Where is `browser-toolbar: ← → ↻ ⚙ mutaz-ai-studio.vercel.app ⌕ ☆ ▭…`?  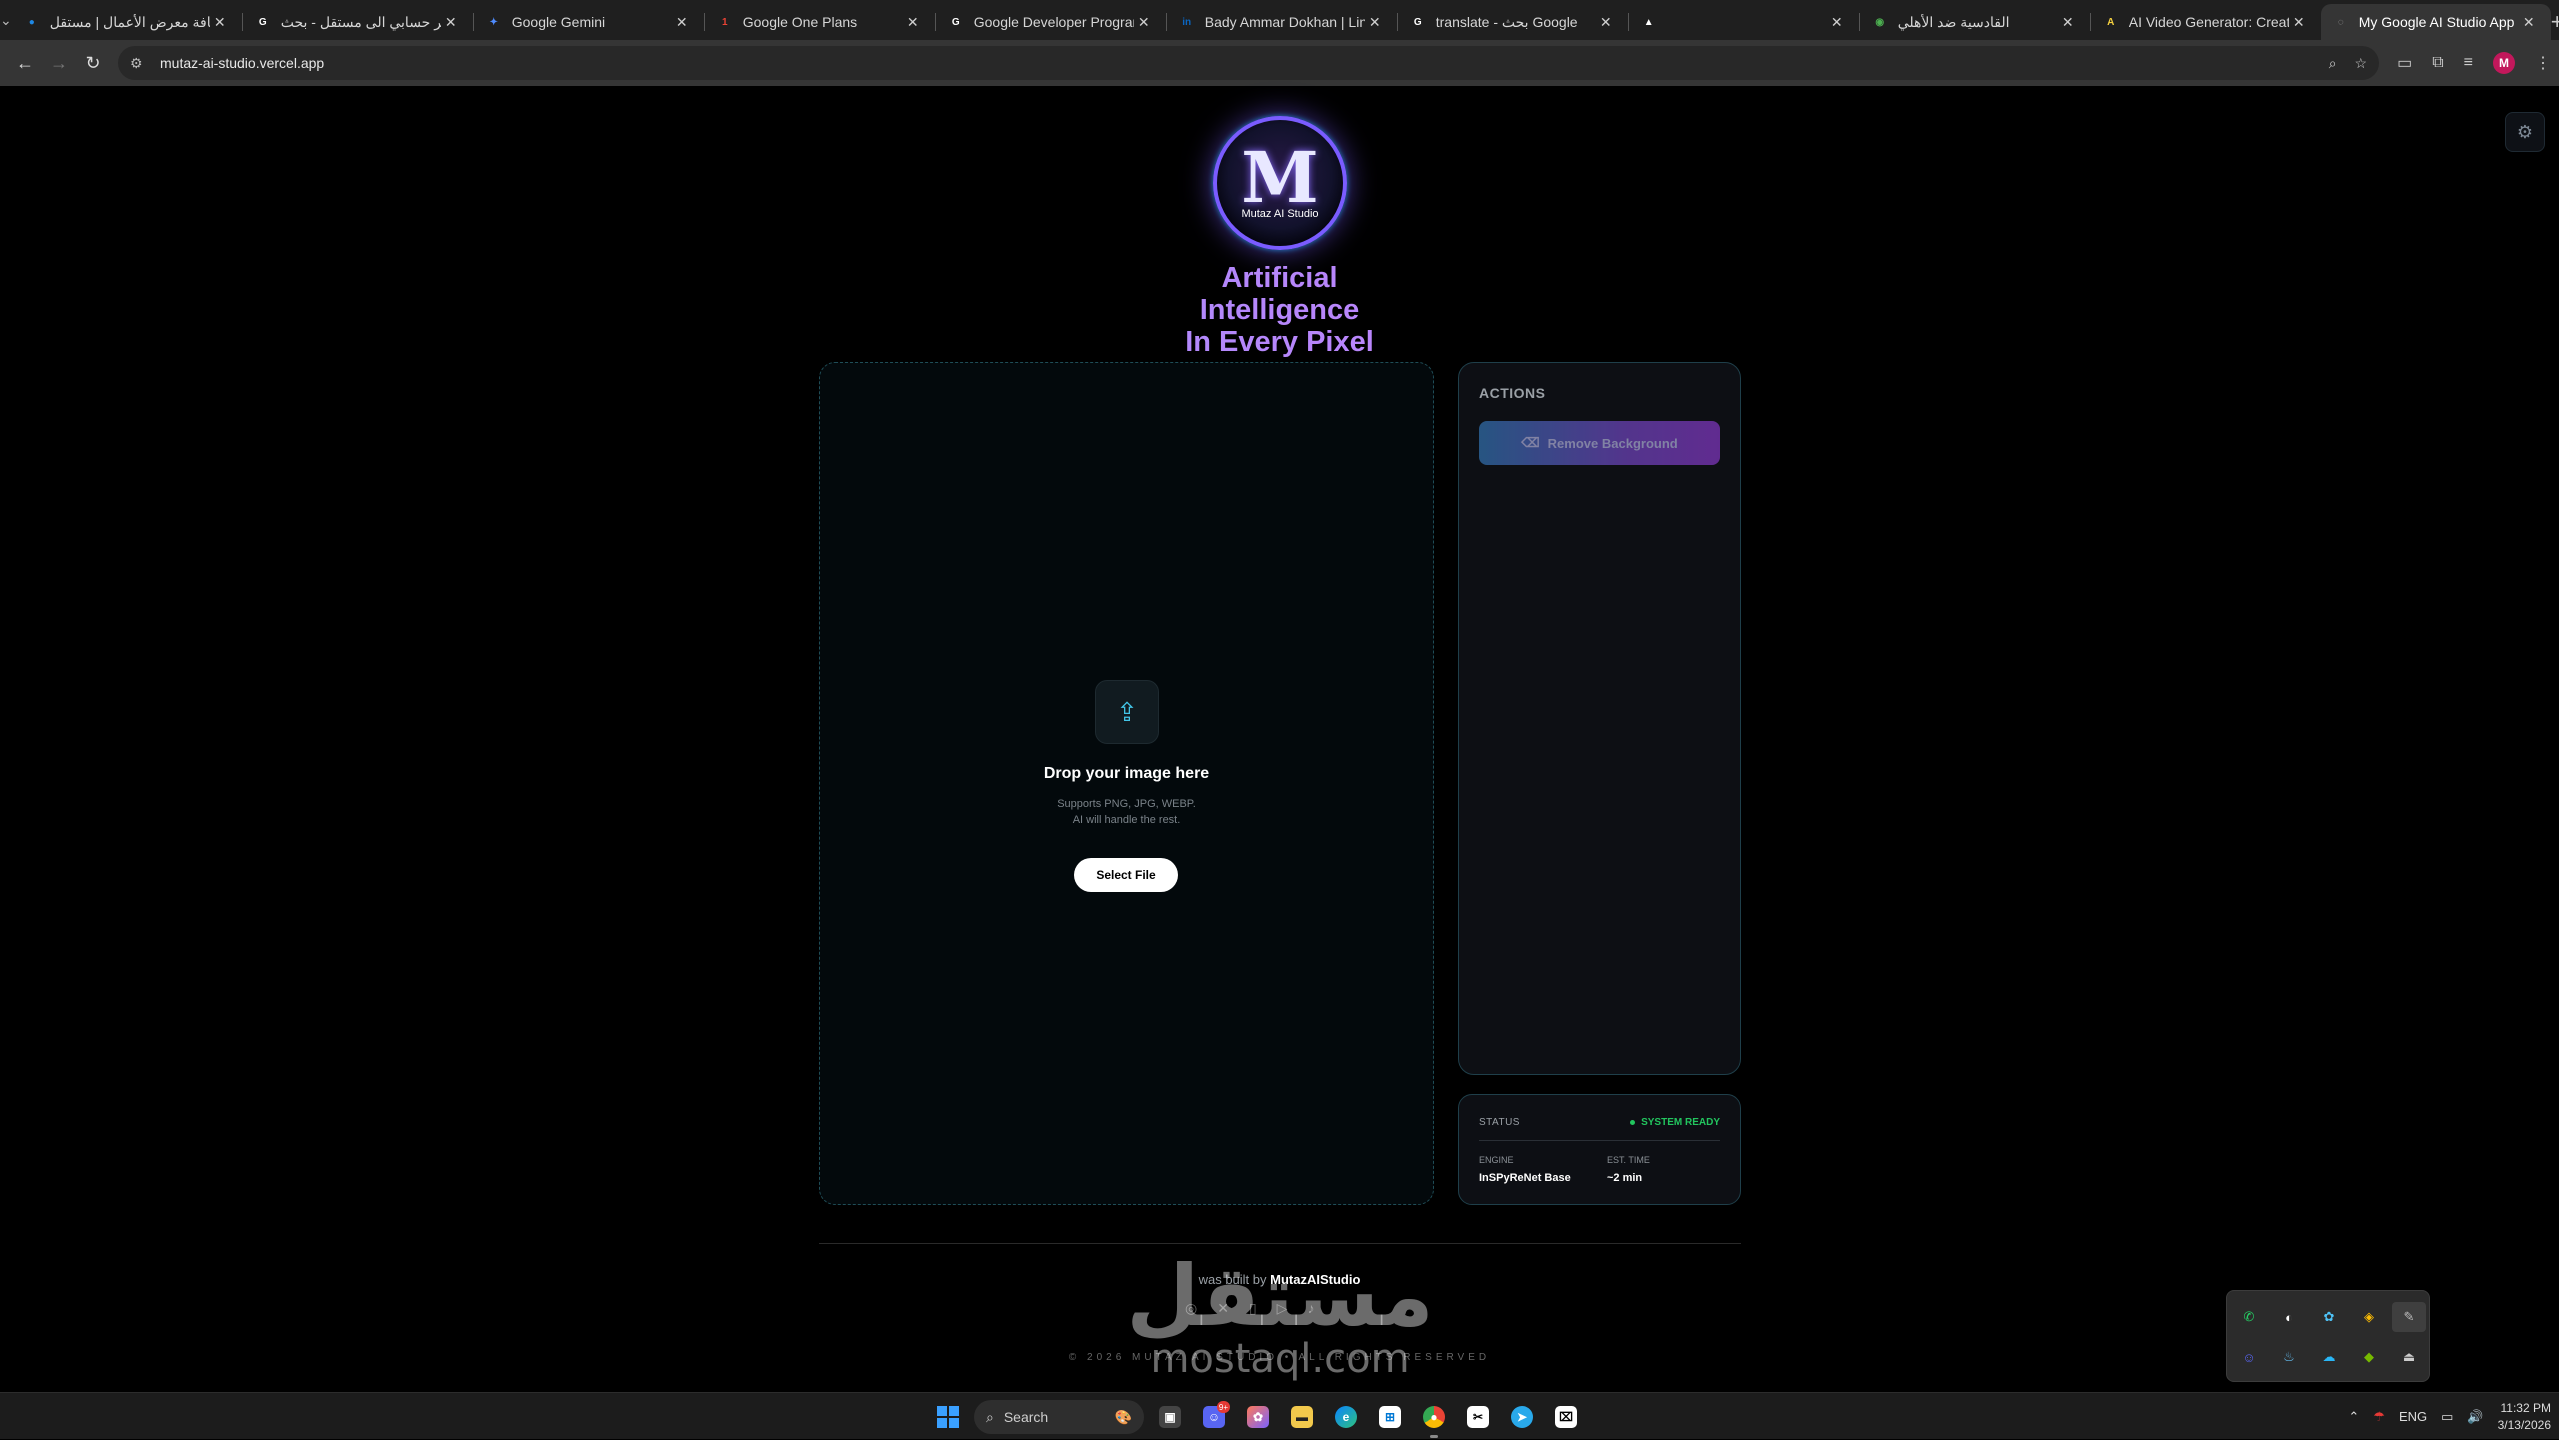
browser-toolbar: ← → ↻ ⚙ mutaz-ai-studio.vercel.app ⌕ ☆ ▭… is located at coordinates (1279, 63).